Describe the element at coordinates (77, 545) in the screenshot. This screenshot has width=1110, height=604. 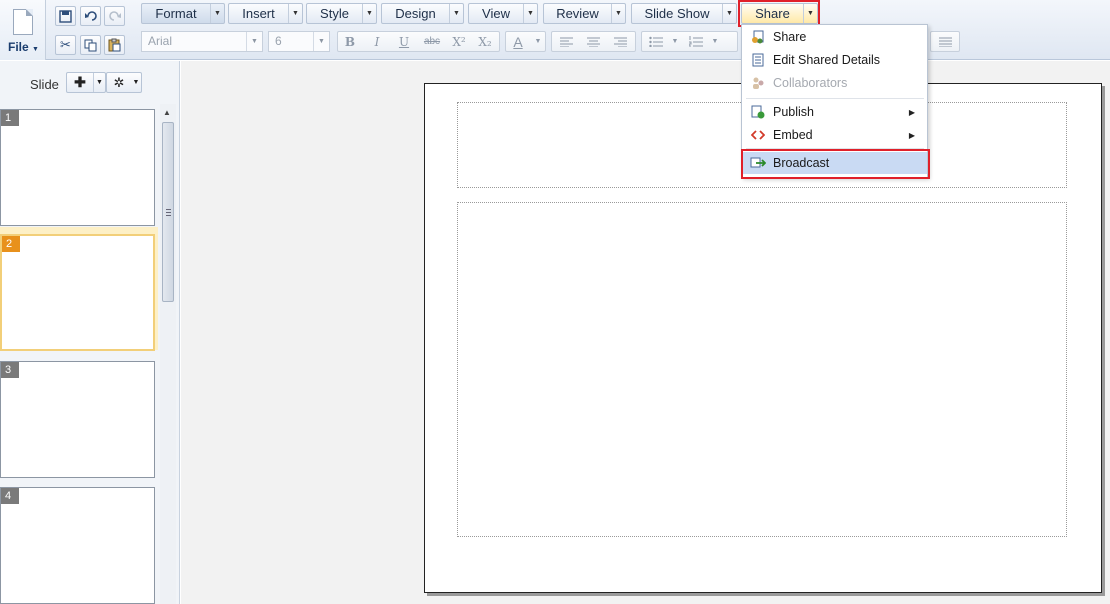
I see `slide-thumbnail: 4` at that location.